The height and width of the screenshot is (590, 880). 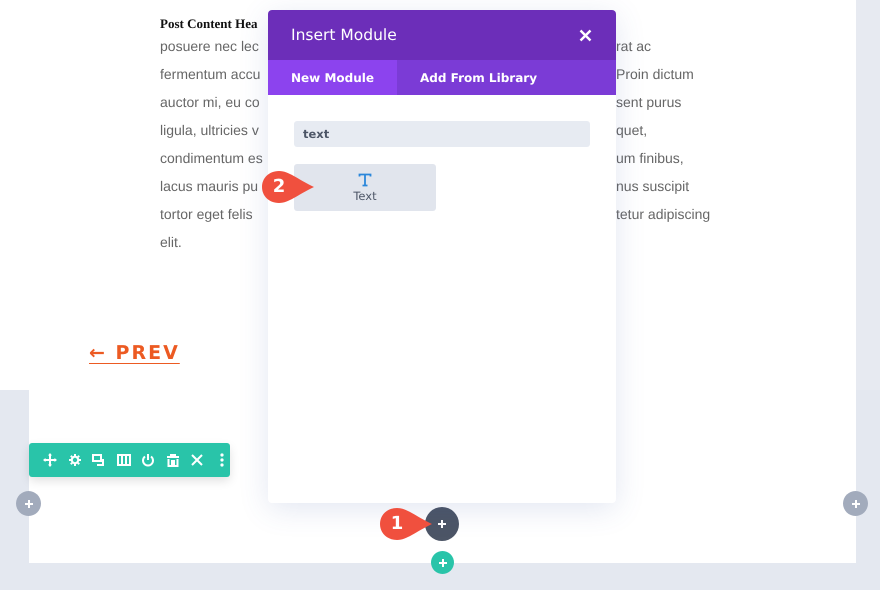 What do you see at coordinates (663, 214) in the screenshot?
I see `body-text: tetur adipiscing` at bounding box center [663, 214].